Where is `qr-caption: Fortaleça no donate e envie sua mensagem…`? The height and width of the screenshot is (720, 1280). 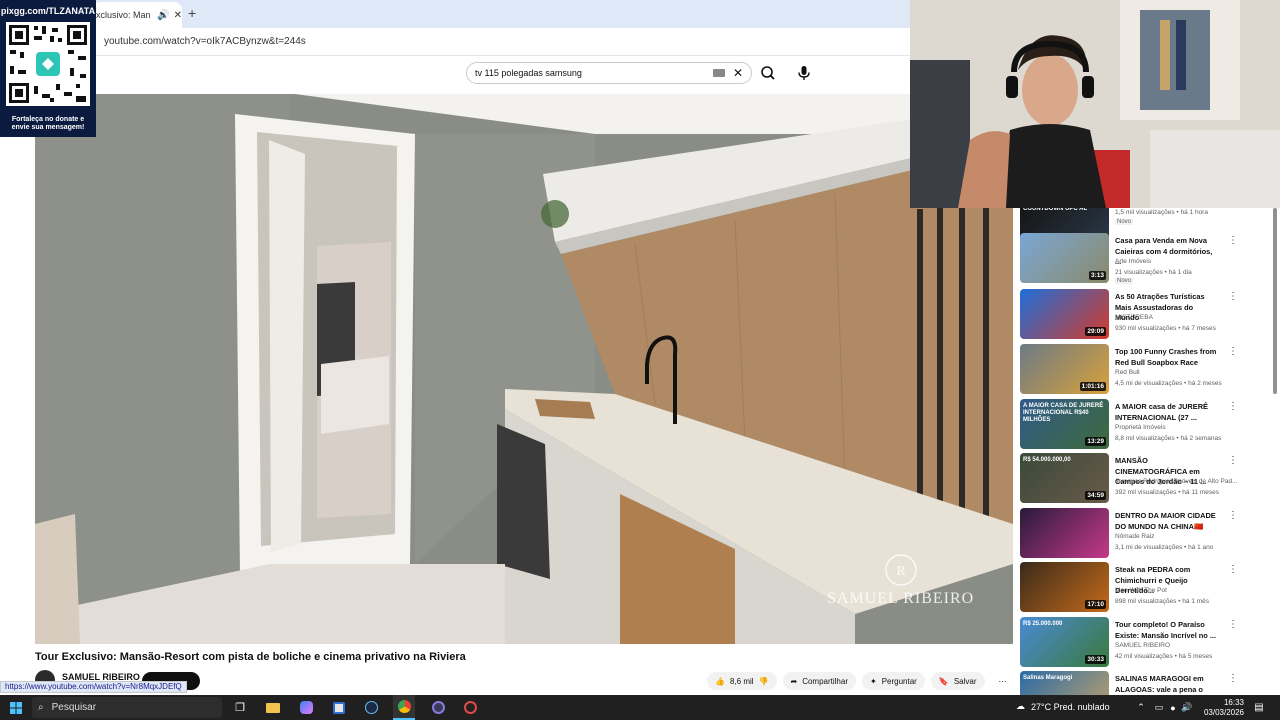 qr-caption: Fortaleça no donate e envie sua mensagem… is located at coordinates (48, 123).